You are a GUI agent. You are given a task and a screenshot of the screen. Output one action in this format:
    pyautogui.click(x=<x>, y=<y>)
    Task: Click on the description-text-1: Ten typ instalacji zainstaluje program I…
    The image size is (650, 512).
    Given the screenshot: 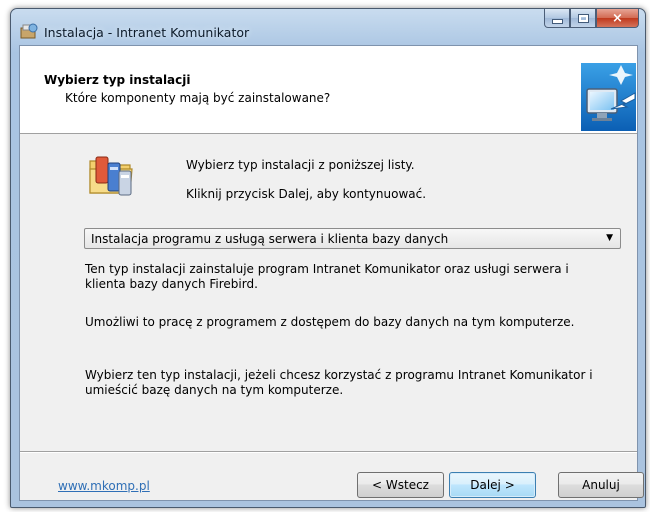 What is the action you would take?
    pyautogui.click(x=327, y=276)
    